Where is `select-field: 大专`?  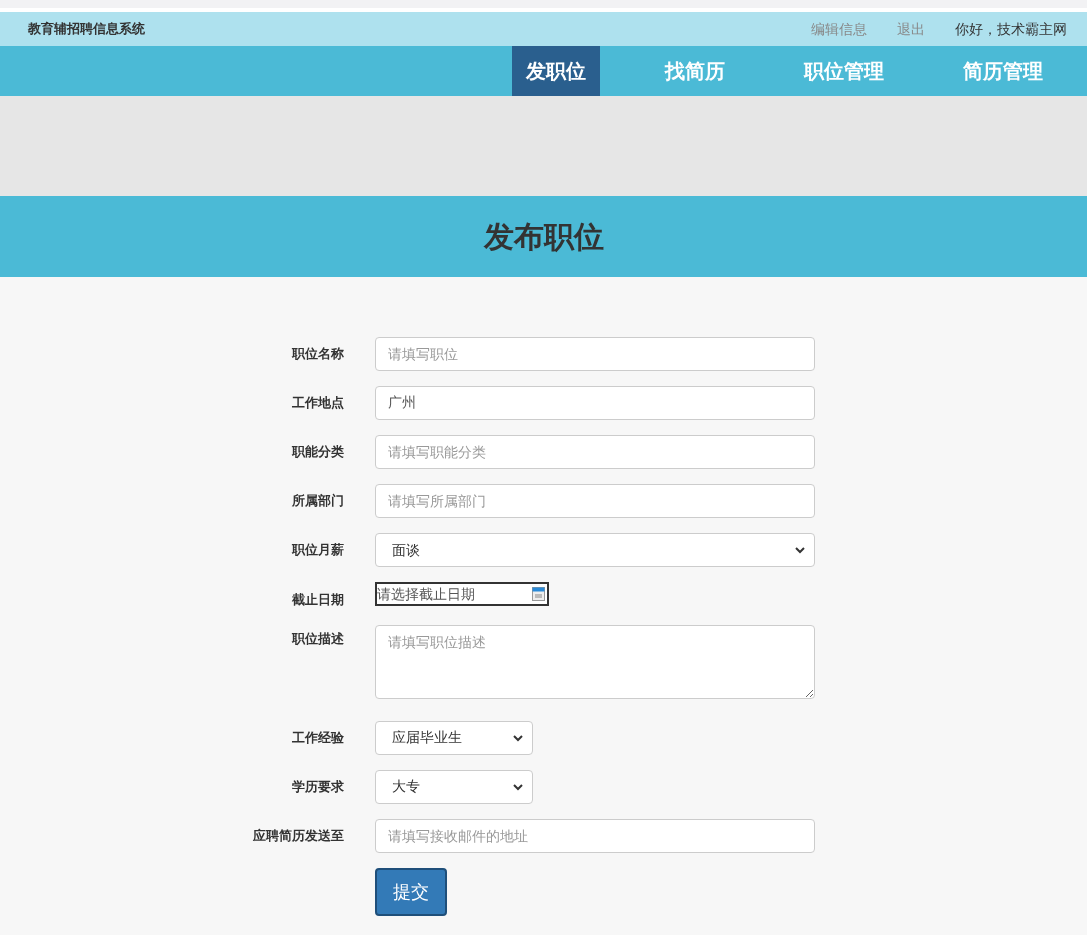 select-field: 大专 is located at coordinates (454, 786).